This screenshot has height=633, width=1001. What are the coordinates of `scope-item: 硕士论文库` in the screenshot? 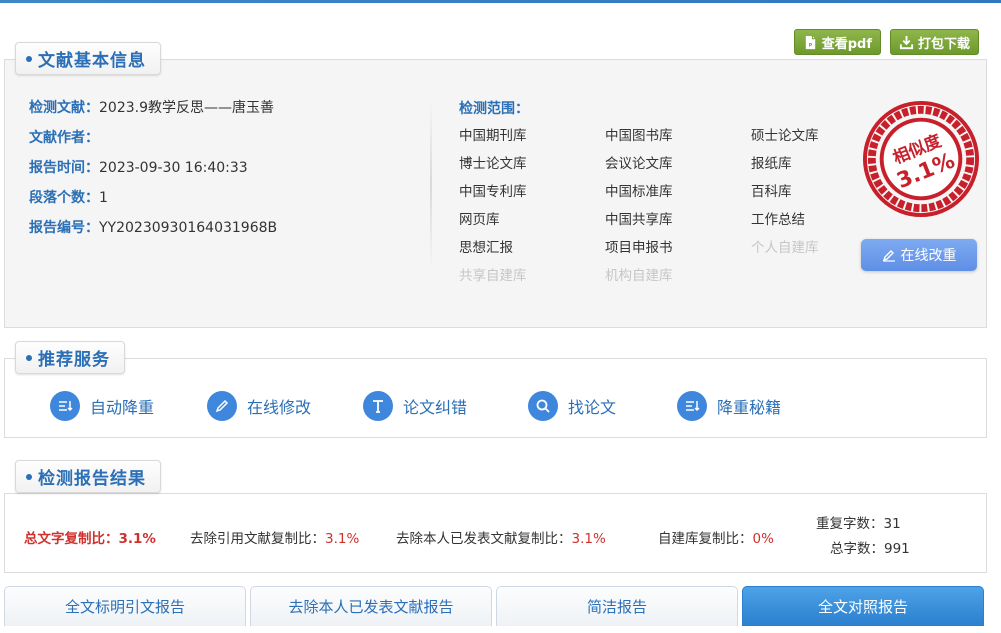 It's located at (785, 136).